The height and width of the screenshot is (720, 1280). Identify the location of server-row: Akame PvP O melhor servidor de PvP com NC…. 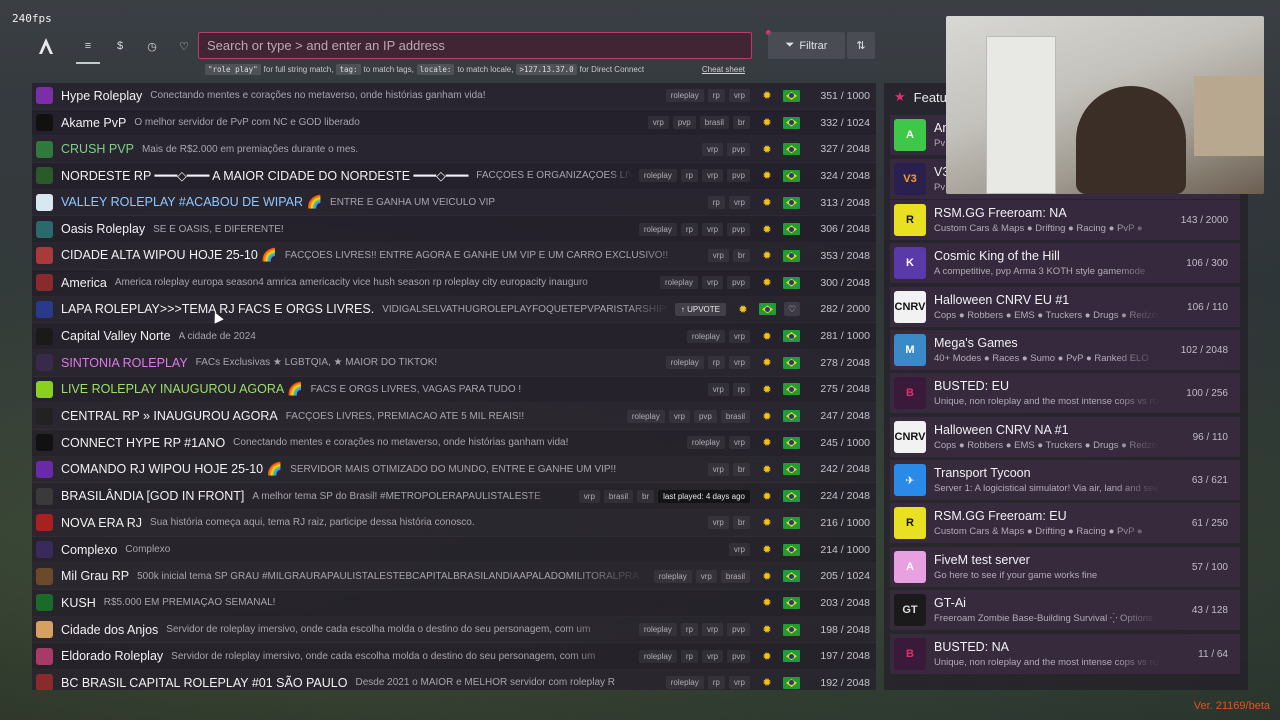
(454, 123).